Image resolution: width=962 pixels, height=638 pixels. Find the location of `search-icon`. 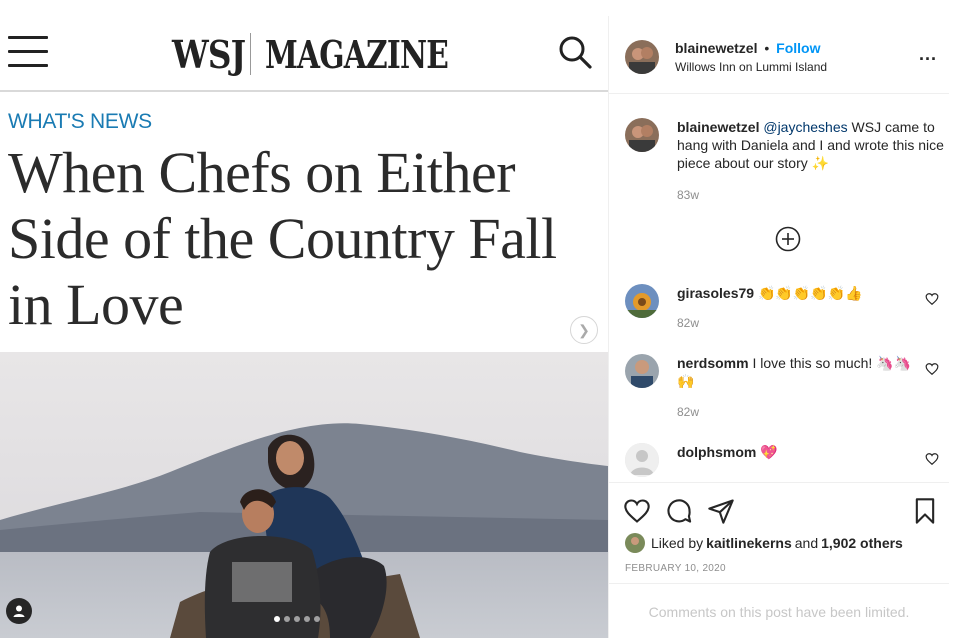

search-icon is located at coordinates (575, 52).